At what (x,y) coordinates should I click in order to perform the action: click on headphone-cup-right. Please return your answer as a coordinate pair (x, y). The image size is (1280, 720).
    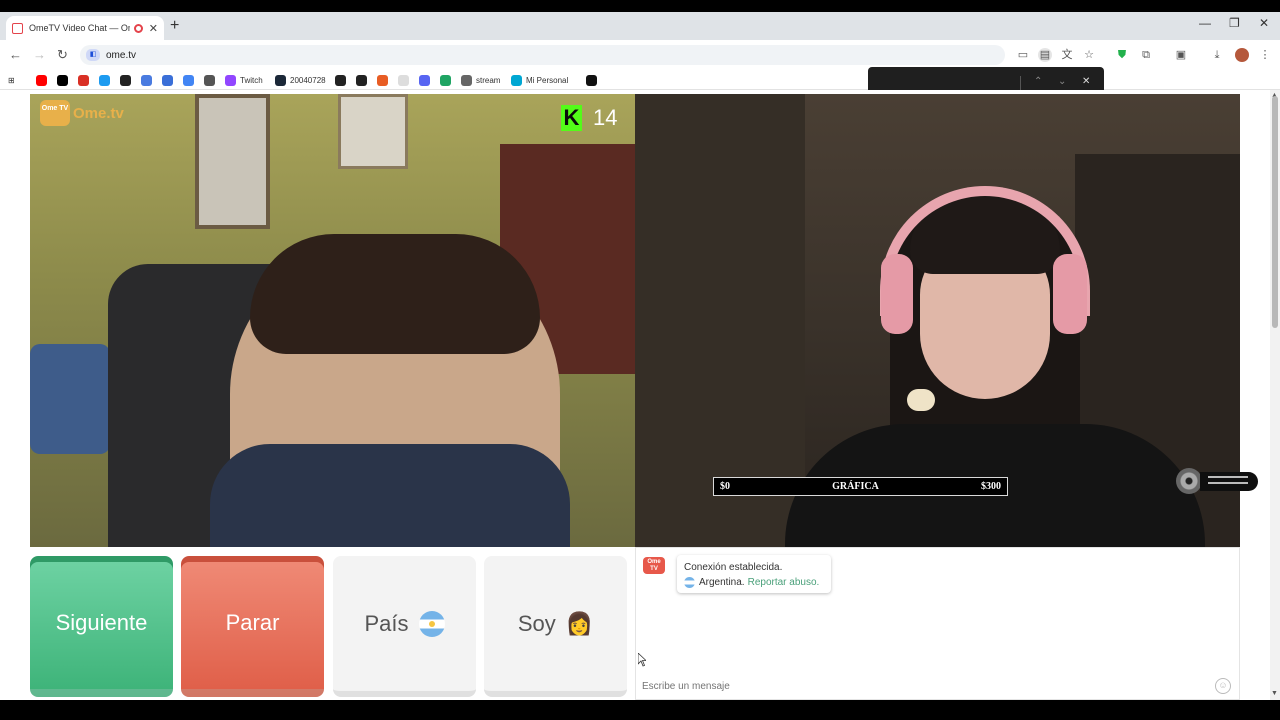
    Looking at the image, I should click on (1070, 294).